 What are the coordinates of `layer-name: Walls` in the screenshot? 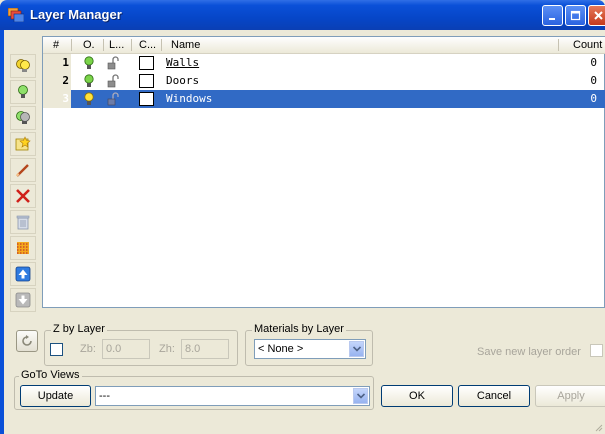 It's located at (183, 62).